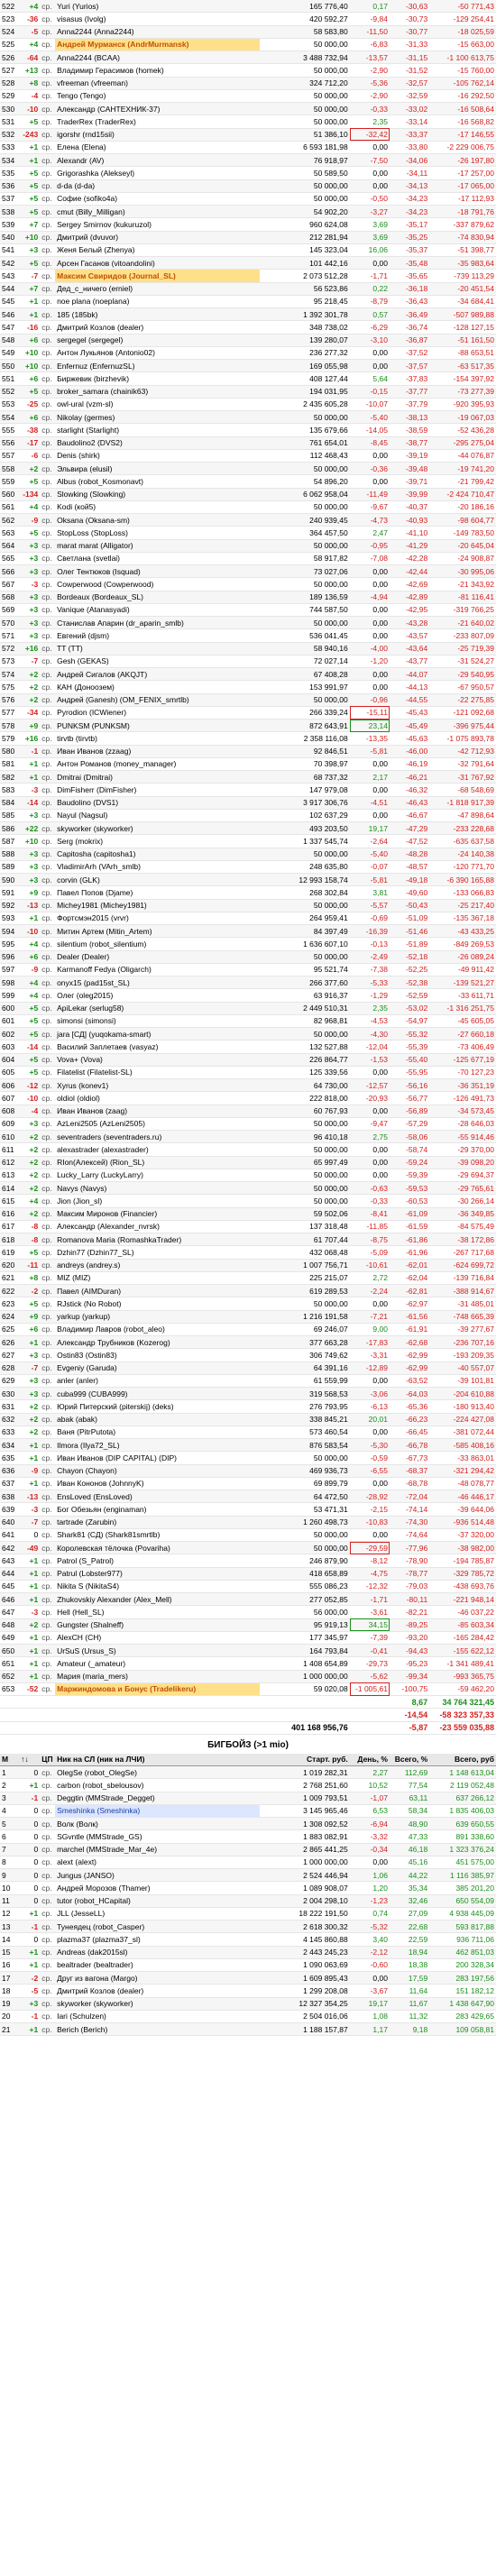 The height and width of the screenshot is (2576, 496). I want to click on trader-name-cell: tartrade (Zarubin), so click(157, 1522).